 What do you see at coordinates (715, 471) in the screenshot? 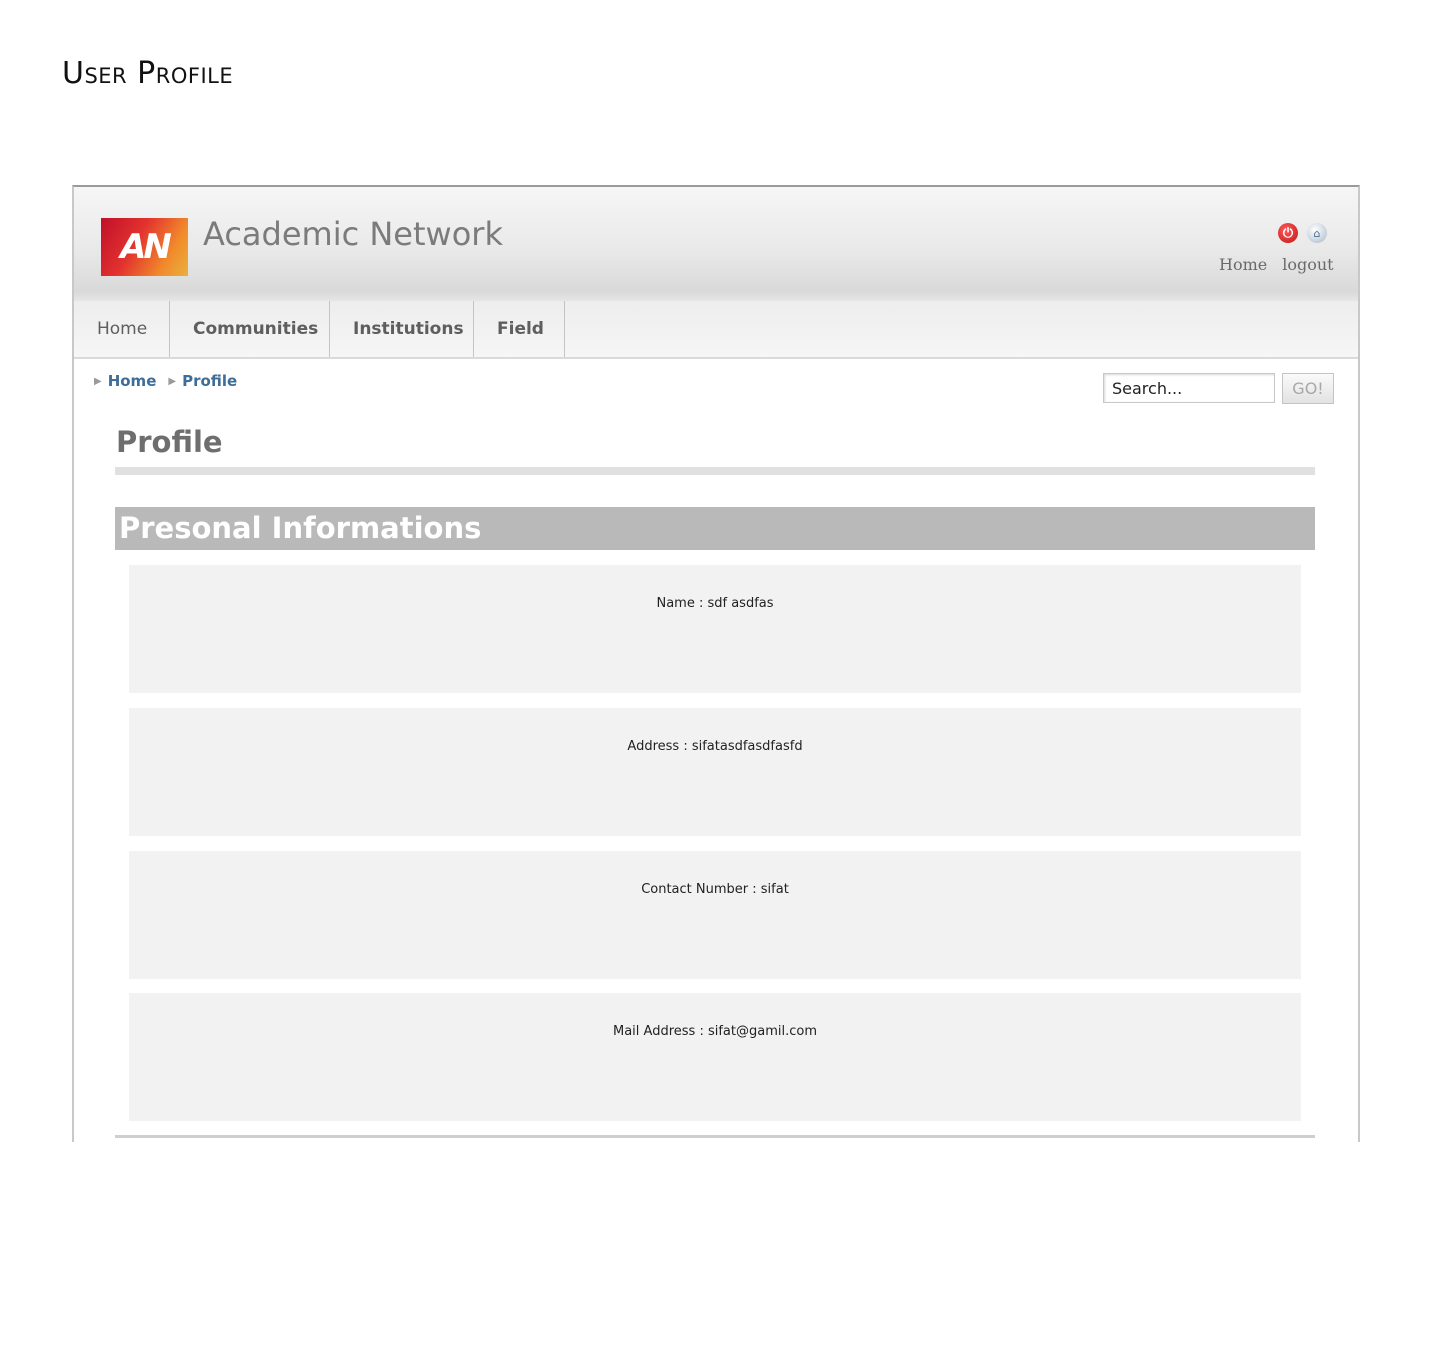
I see `title-divider` at bounding box center [715, 471].